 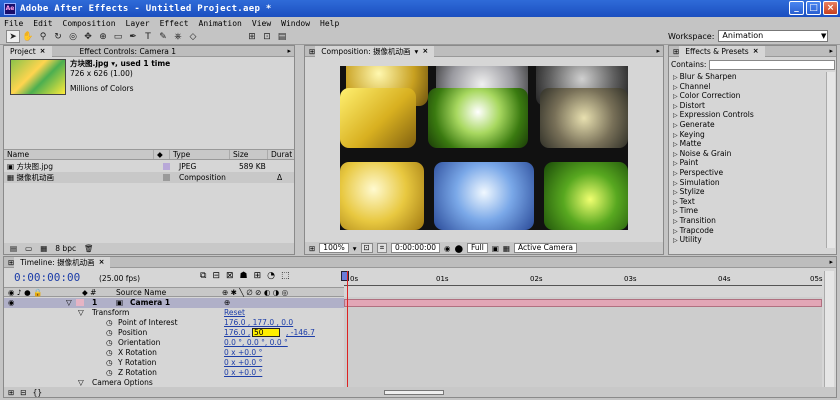 What do you see at coordinates (772, 64) in the screenshot?
I see `effects-search-input` at bounding box center [772, 64].